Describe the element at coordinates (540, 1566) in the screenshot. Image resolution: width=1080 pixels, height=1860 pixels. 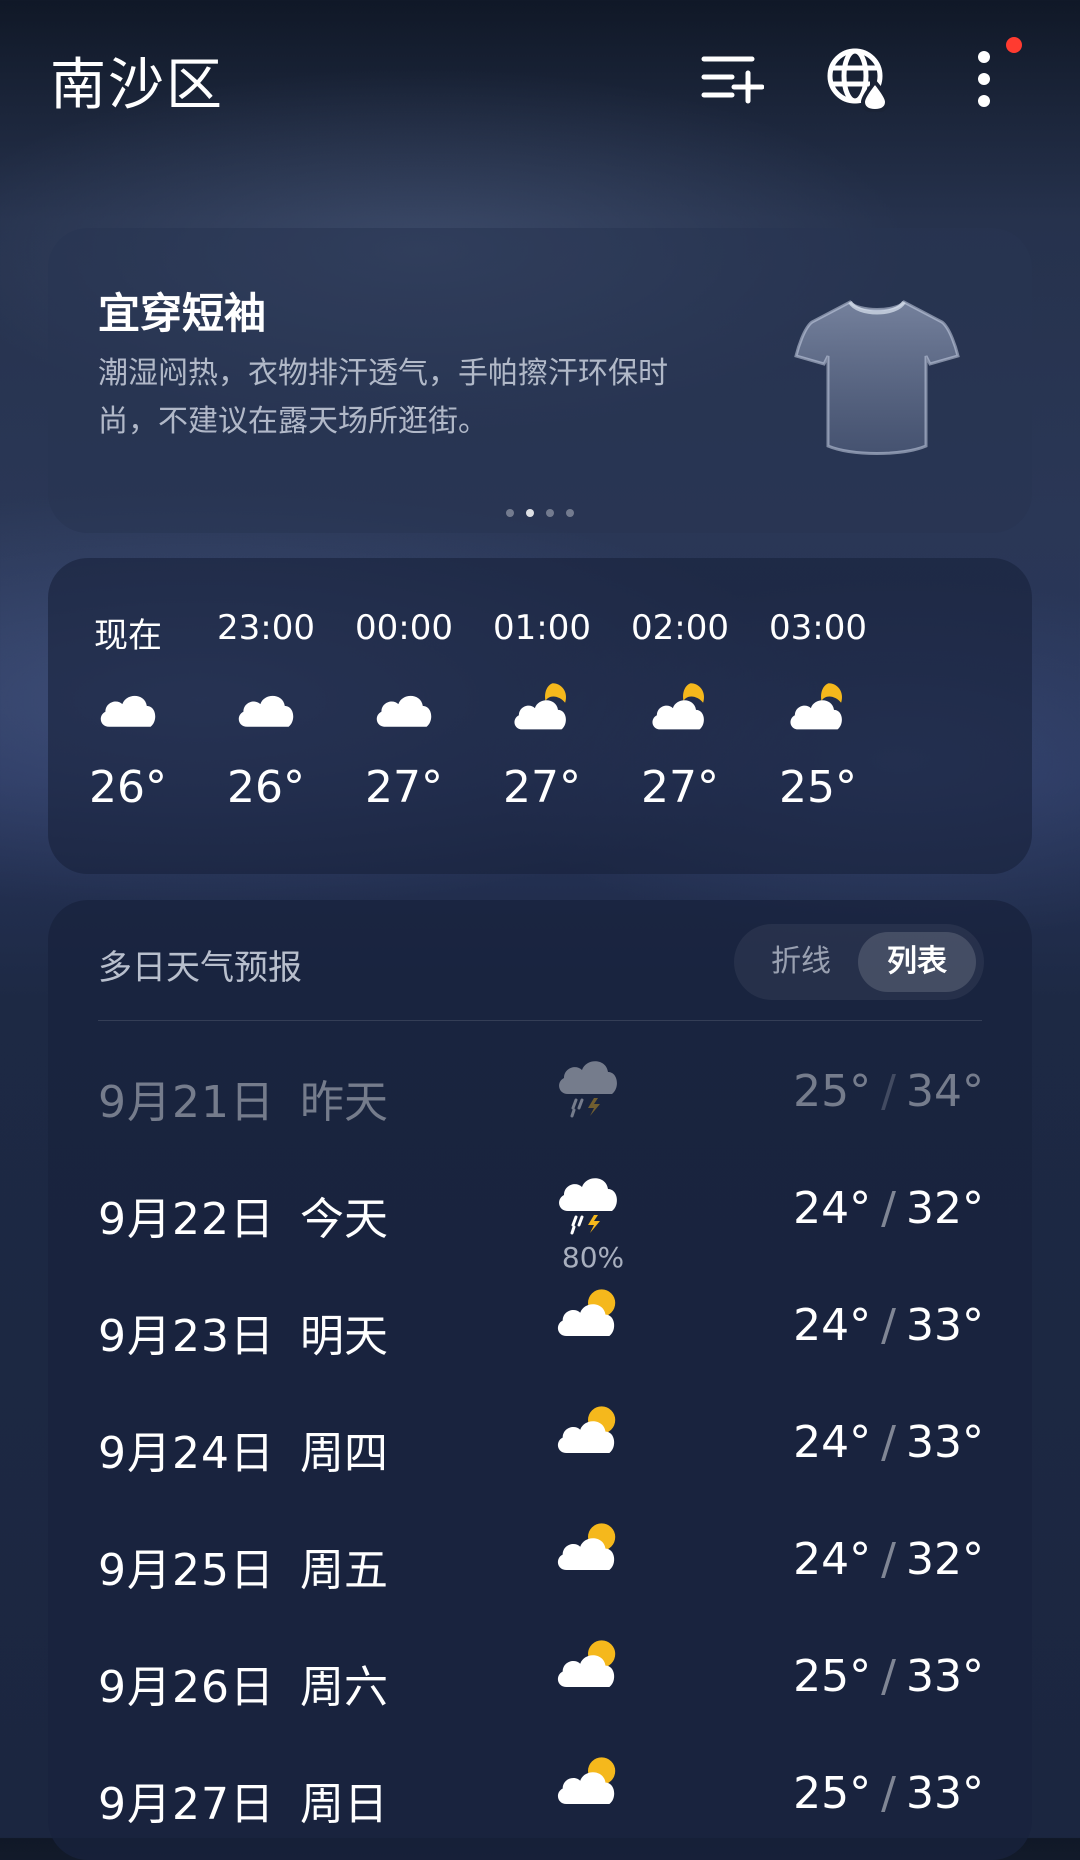
I see `forecast-row: 9月25日 周五 24°/32°` at that location.